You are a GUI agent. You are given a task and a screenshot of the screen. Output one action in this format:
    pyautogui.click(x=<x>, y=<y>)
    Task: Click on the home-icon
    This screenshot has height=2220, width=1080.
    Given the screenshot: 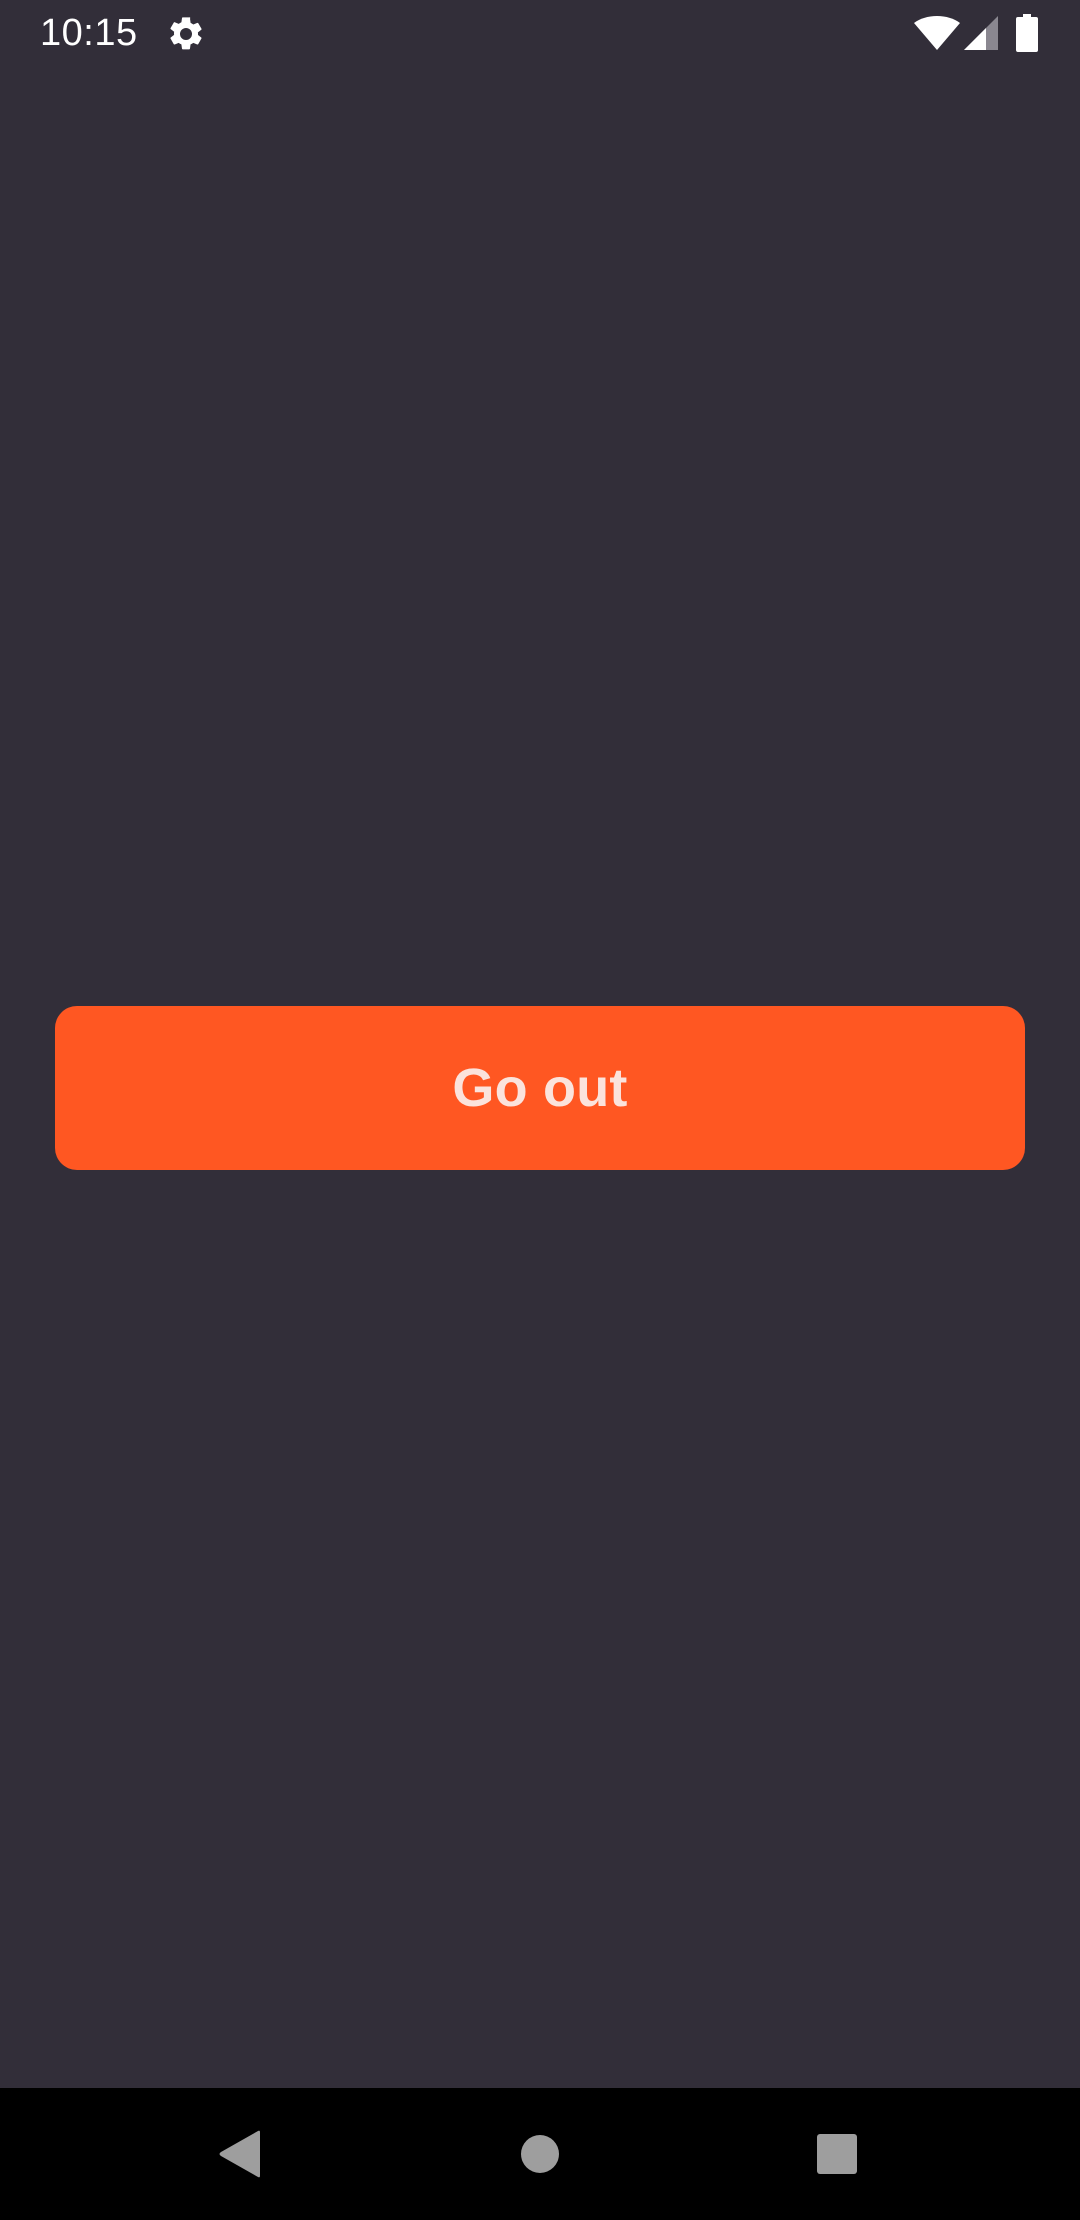 What is the action you would take?
    pyautogui.click(x=540, y=2154)
    